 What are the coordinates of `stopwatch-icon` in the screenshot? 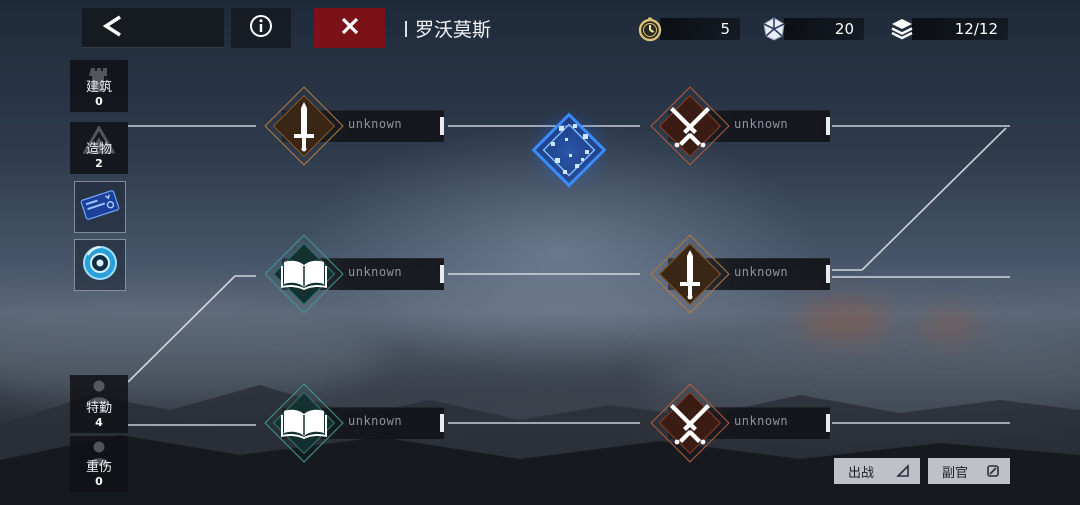 It's located at (650, 29).